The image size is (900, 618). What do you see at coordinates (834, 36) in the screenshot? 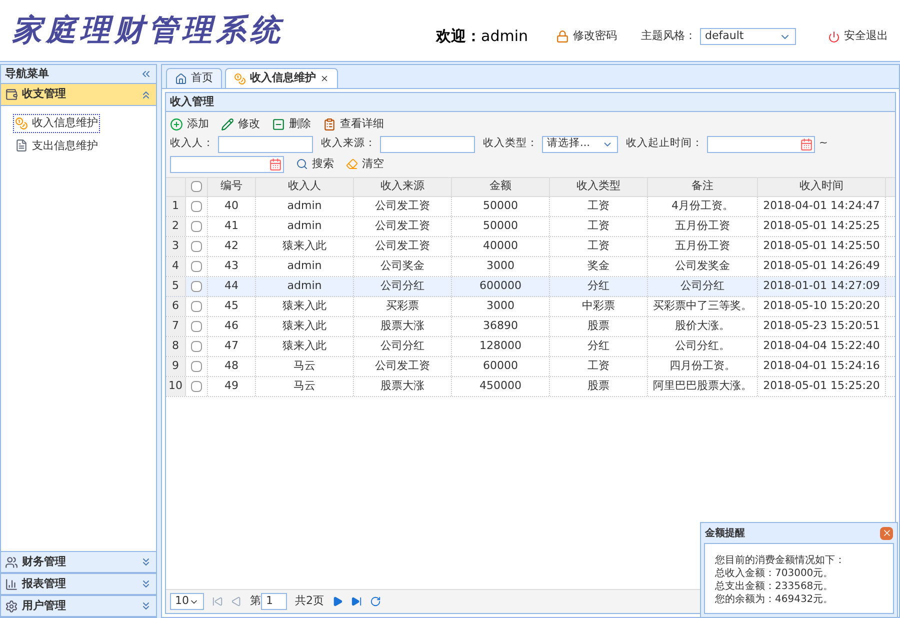
I see `power-icon` at bounding box center [834, 36].